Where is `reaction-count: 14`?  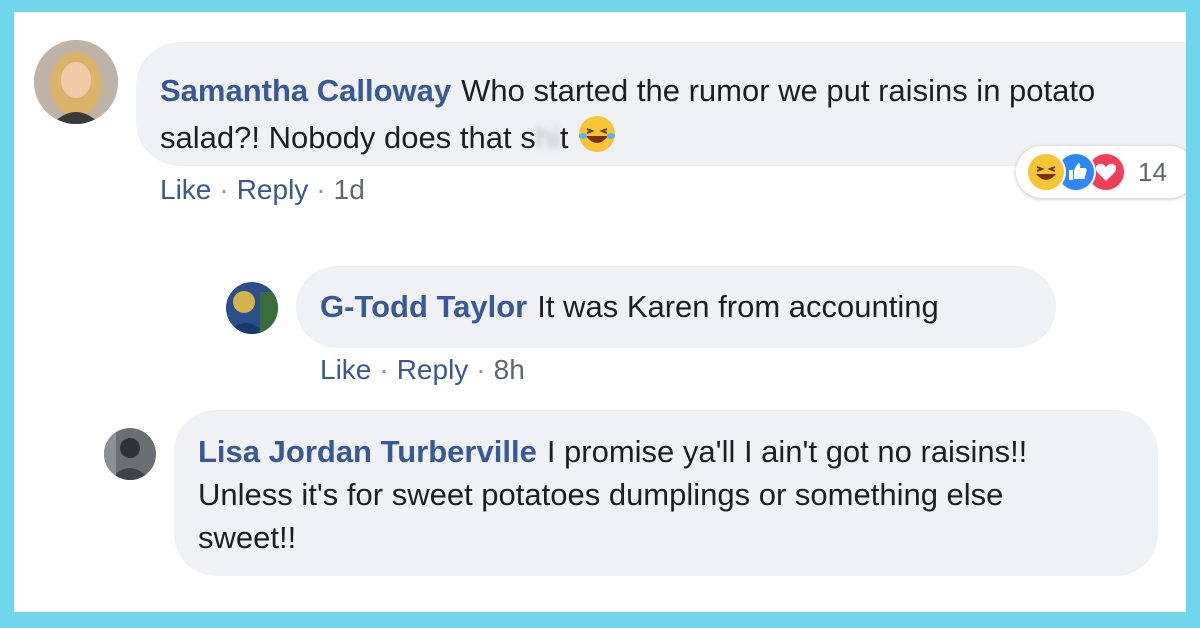 reaction-count: 14 is located at coordinates (1152, 171).